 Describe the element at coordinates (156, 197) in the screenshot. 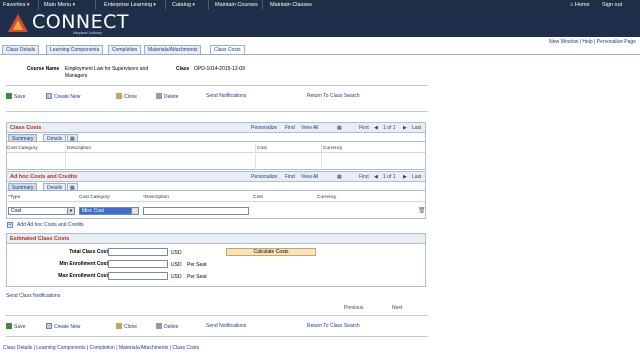

I see `col-description: *Description` at that location.